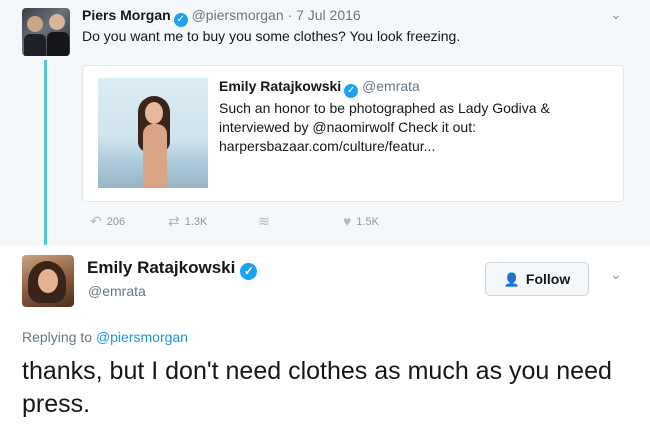  Describe the element at coordinates (46, 32) in the screenshot. I see `avatar-piers-morgan` at that location.